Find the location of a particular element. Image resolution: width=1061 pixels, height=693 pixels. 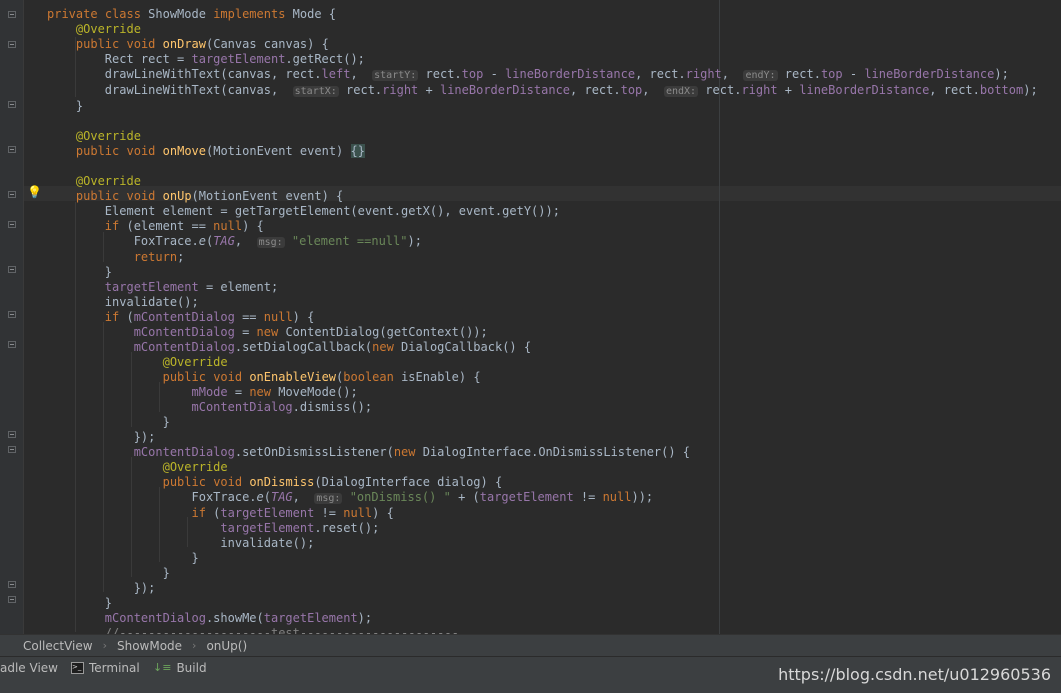

code-line: mContentDialog.dismiss(); is located at coordinates (282, 407).